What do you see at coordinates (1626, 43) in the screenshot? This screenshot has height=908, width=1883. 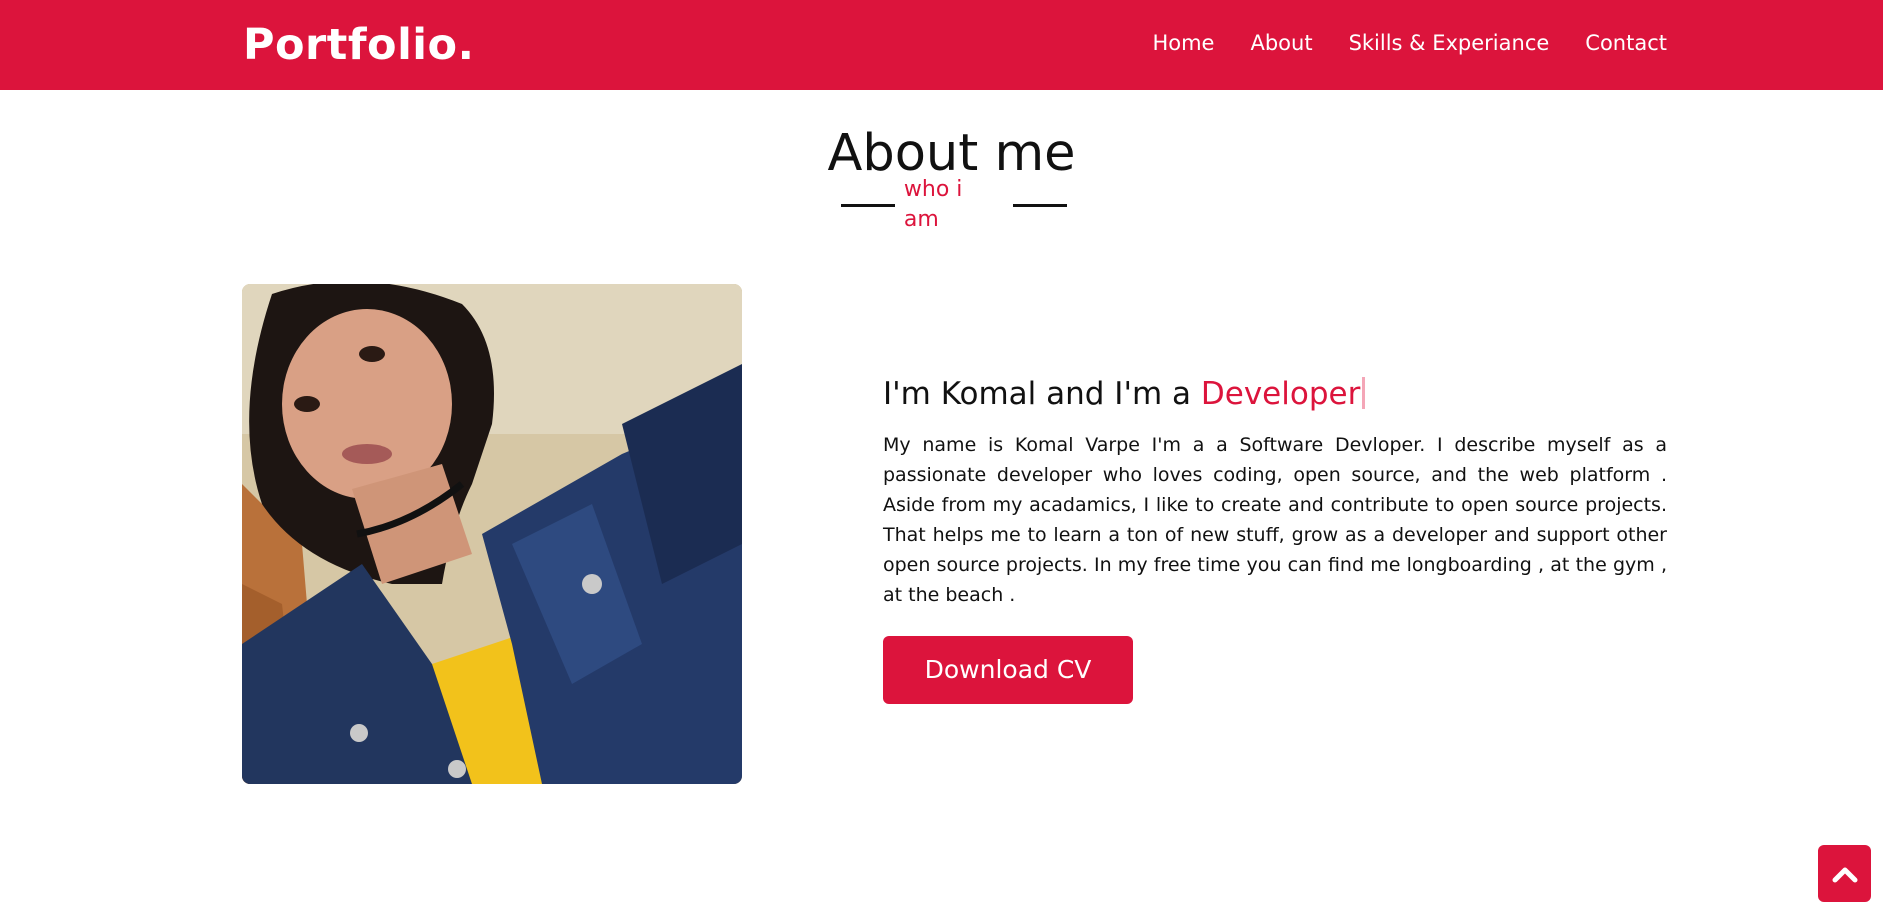 I see `nav-item-contact: Contact` at bounding box center [1626, 43].